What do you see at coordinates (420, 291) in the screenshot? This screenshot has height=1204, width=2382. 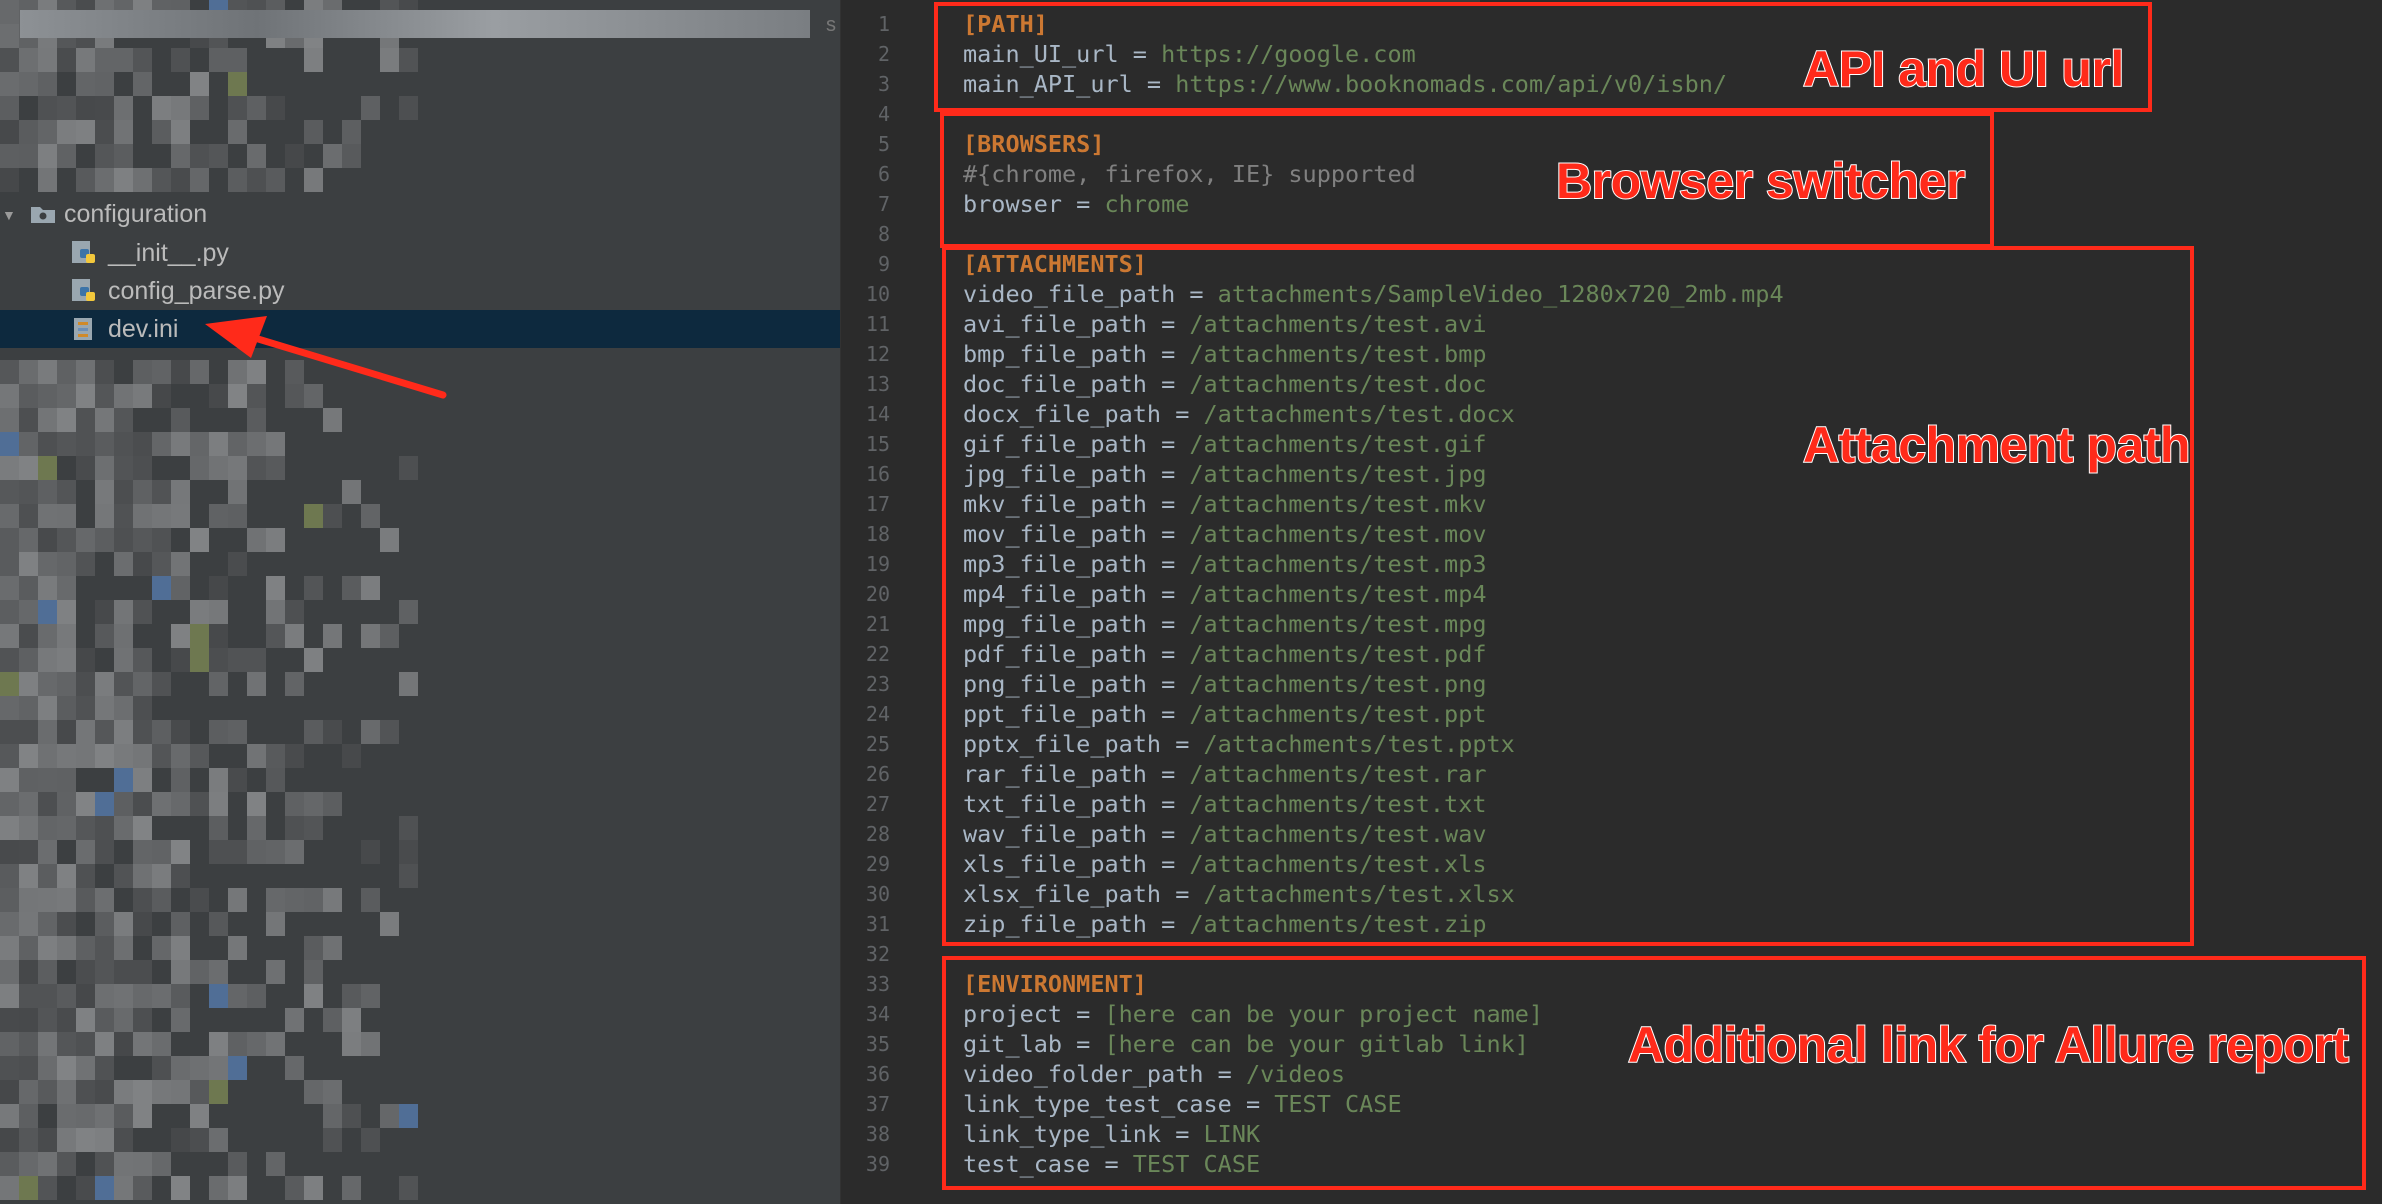 I see `tree-file-config-parse: config_parse.py` at bounding box center [420, 291].